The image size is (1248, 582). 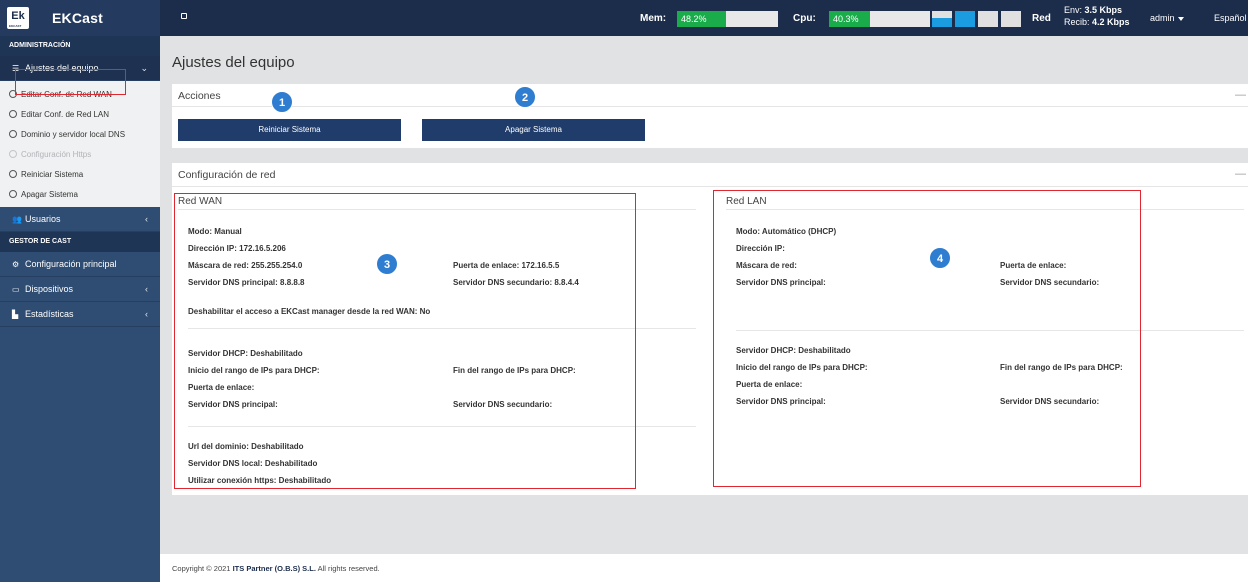 What do you see at coordinates (56, 154) in the screenshot?
I see `subitem-label: Configuración Https` at bounding box center [56, 154].